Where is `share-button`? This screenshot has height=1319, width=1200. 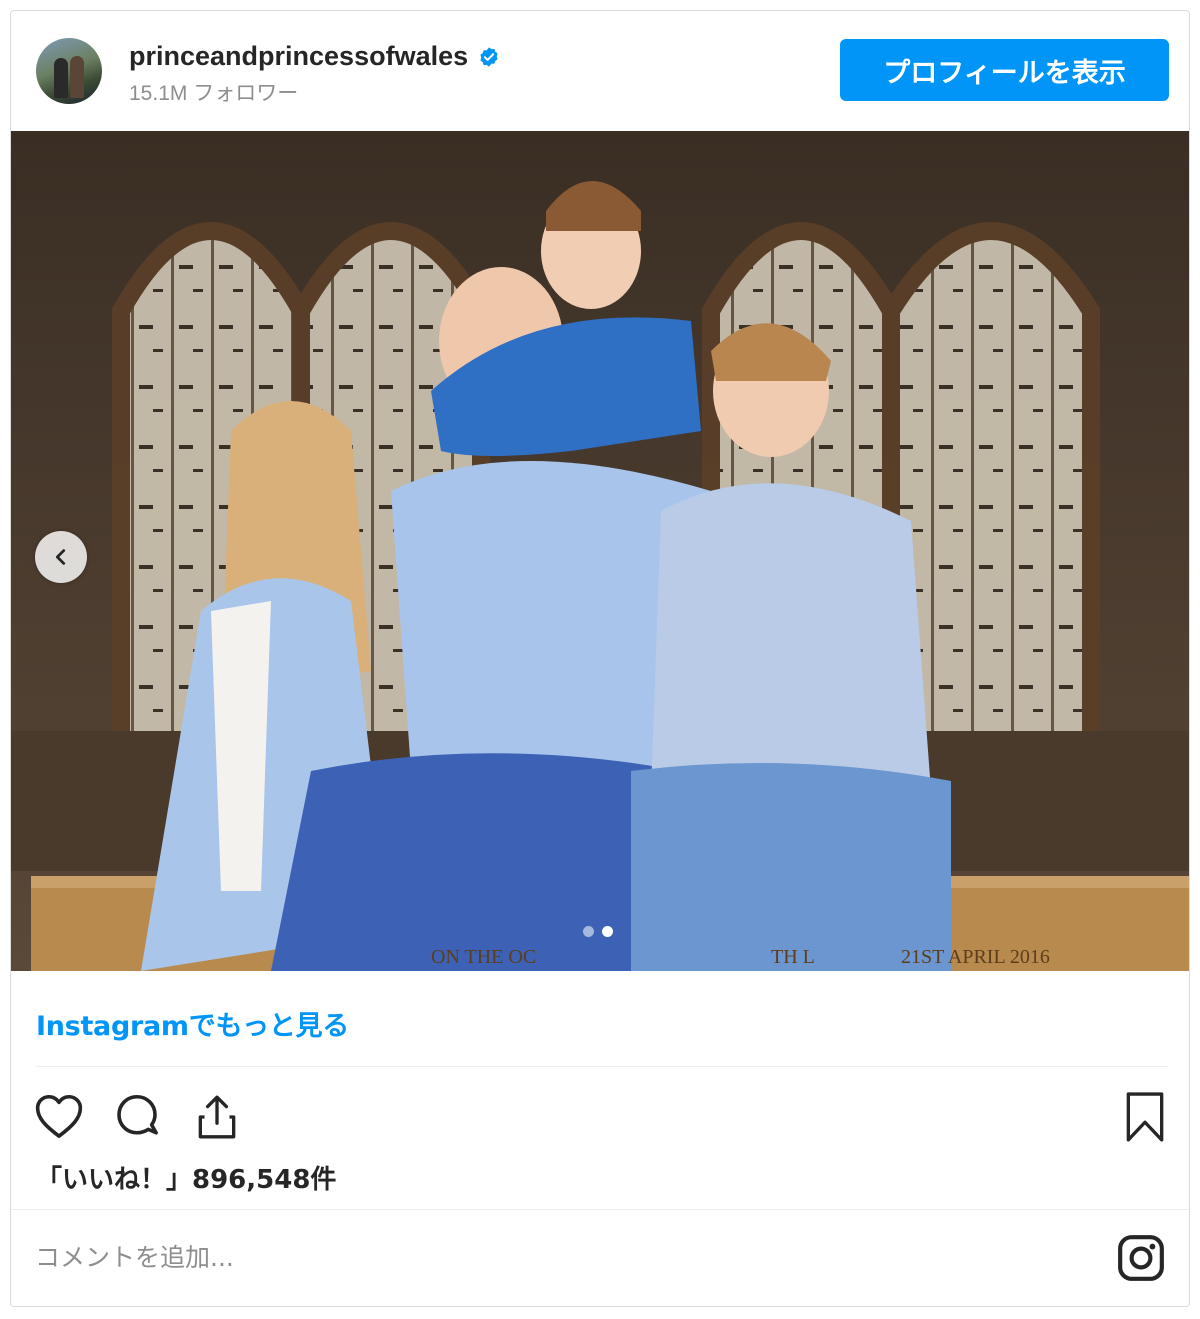 share-button is located at coordinates (217, 1117).